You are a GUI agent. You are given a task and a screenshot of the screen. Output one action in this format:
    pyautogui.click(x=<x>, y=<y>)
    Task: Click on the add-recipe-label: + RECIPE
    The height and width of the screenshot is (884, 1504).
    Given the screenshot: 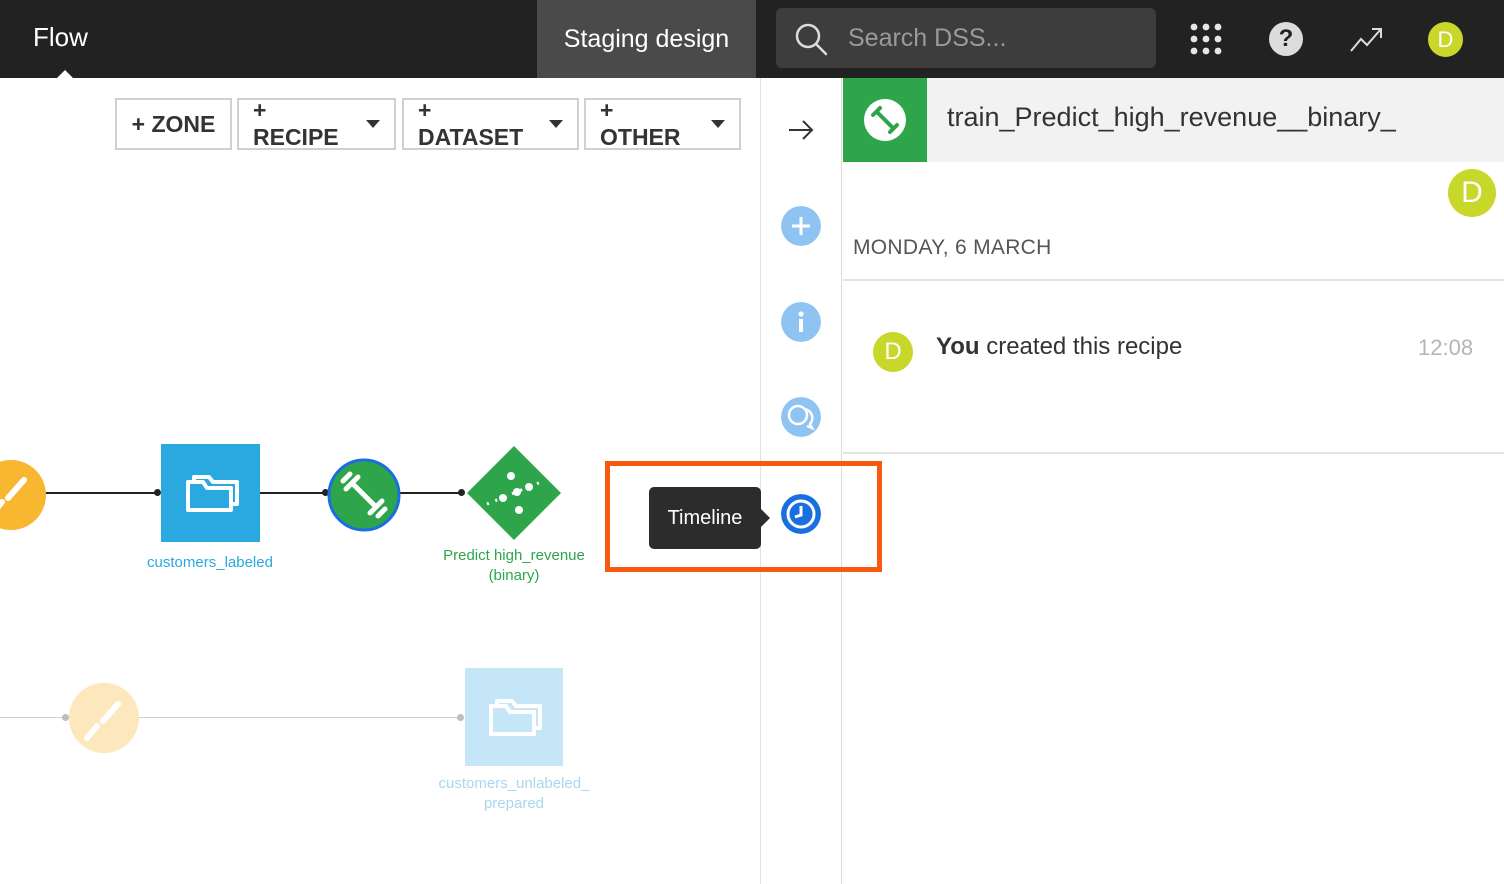 What is the action you would take?
    pyautogui.click(x=296, y=123)
    